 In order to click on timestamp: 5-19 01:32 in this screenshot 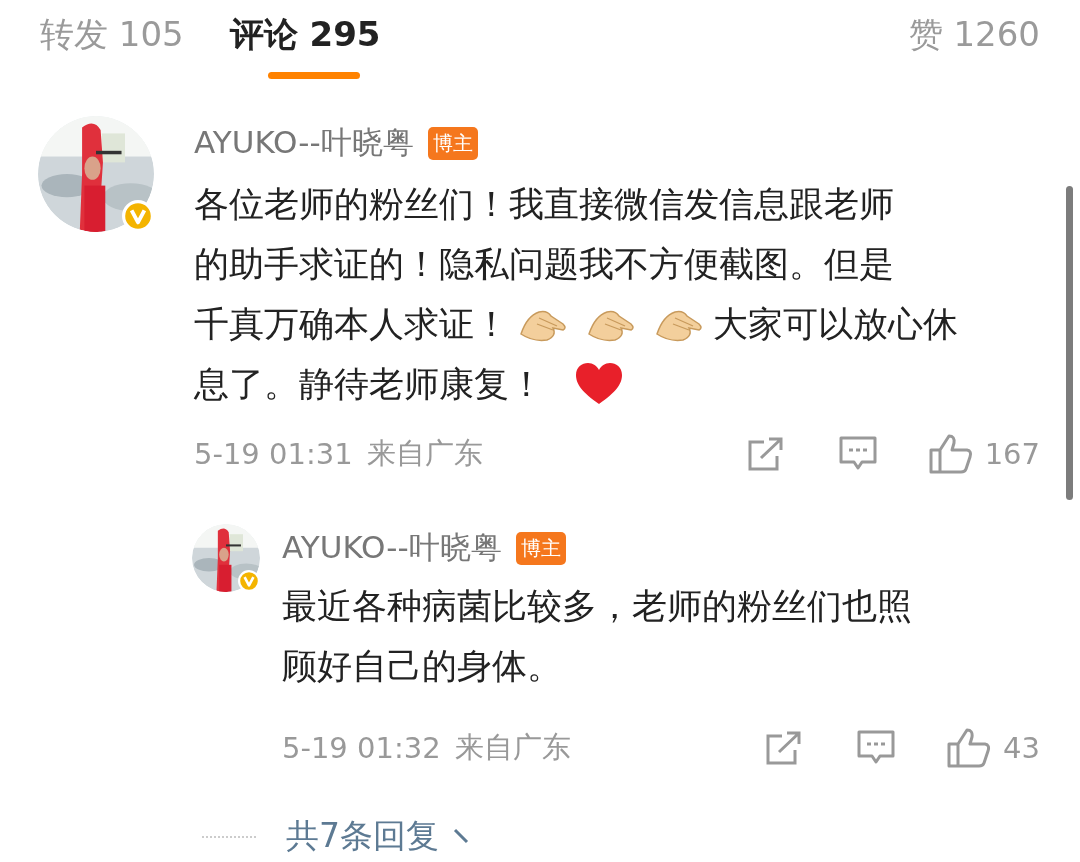, I will do `click(361, 748)`.